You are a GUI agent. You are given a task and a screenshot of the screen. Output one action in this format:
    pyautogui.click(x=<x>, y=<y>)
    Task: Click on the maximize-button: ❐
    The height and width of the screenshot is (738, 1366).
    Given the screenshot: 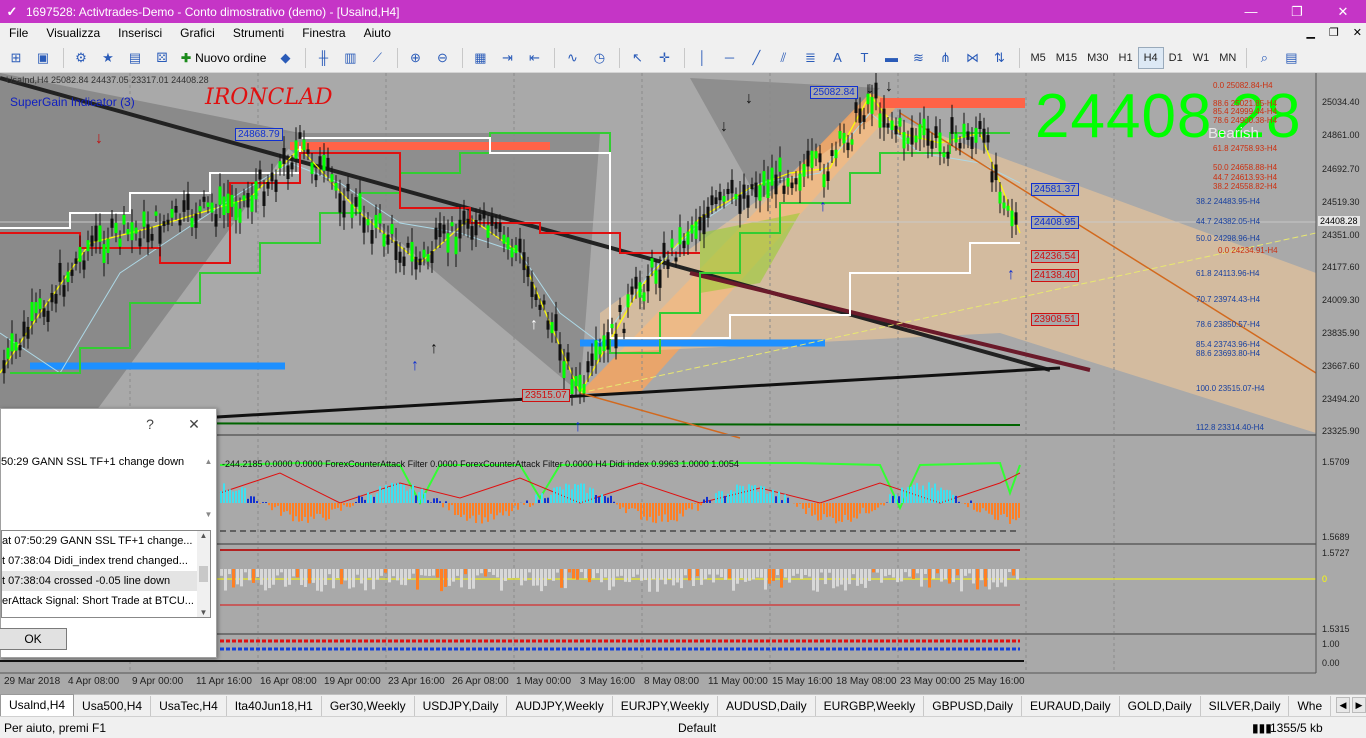 What is the action you would take?
    pyautogui.click(x=1297, y=11)
    